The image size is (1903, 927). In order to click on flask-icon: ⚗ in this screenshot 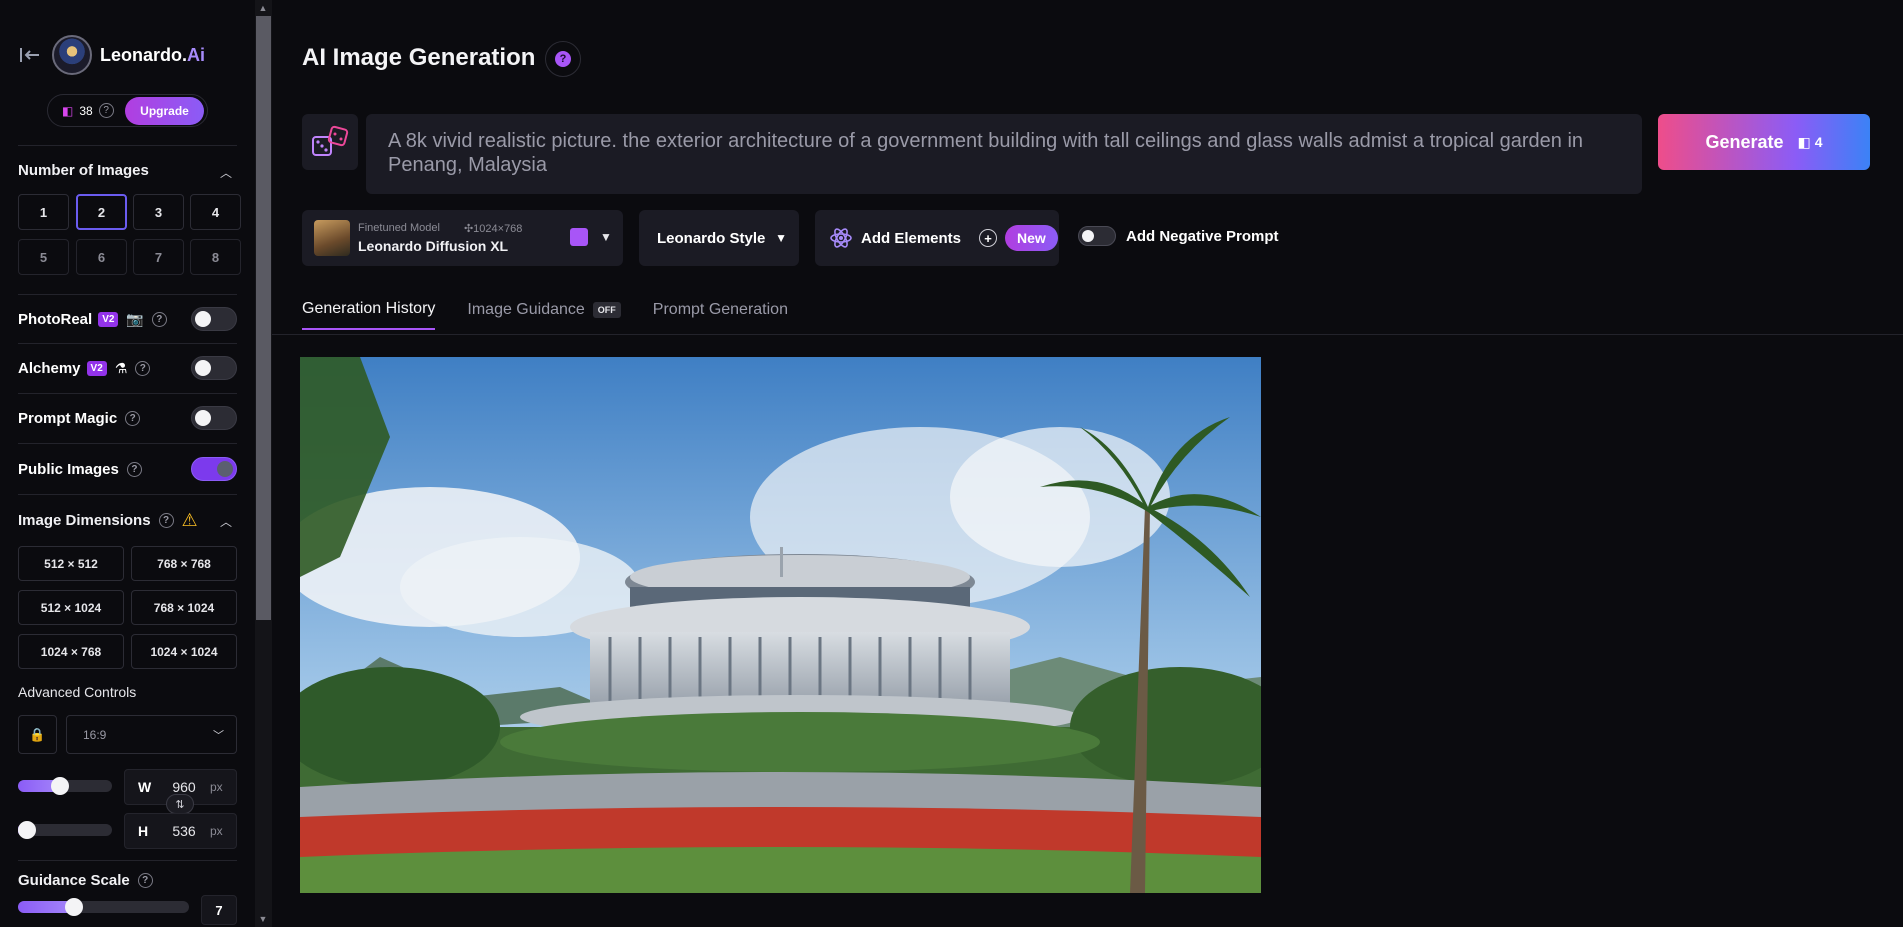, I will do `click(121, 367)`.